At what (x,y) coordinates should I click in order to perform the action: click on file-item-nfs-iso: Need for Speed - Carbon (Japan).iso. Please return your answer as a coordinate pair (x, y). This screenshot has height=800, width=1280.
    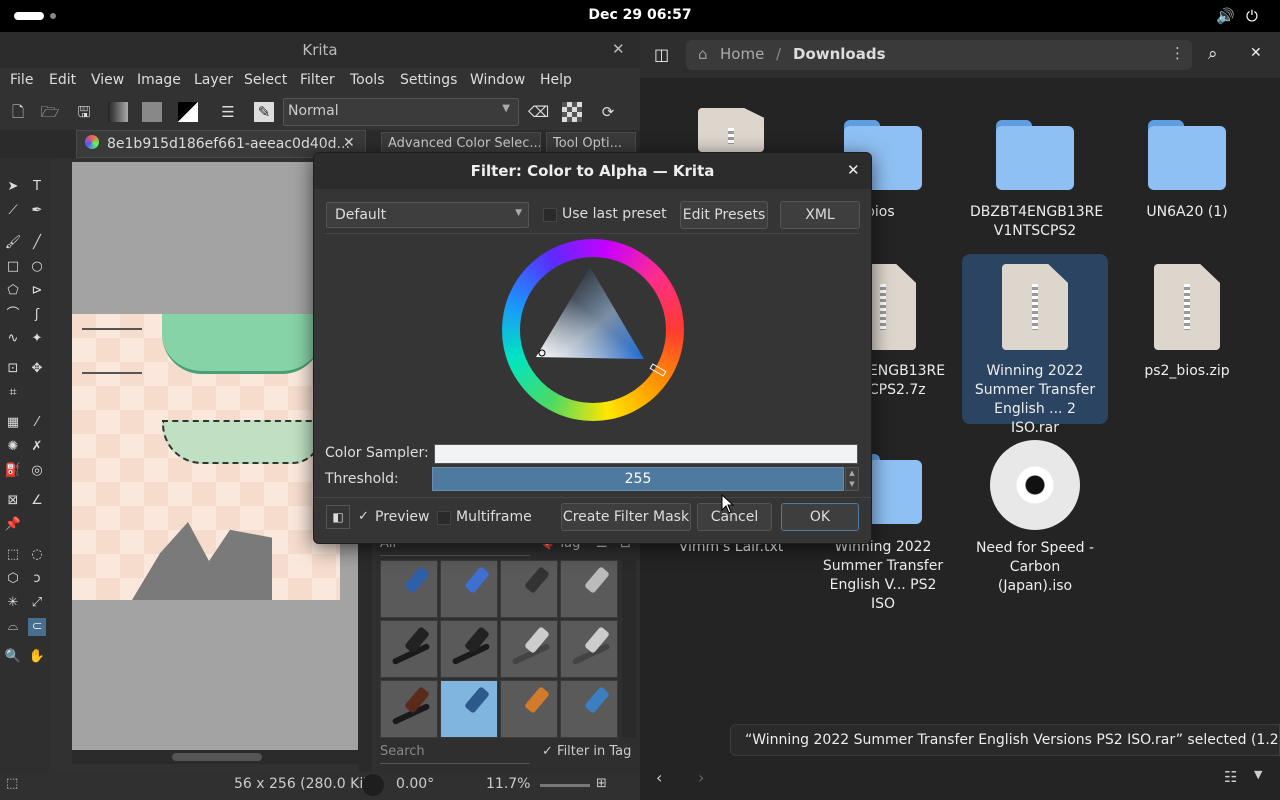
    Looking at the image, I should click on (1035, 518).